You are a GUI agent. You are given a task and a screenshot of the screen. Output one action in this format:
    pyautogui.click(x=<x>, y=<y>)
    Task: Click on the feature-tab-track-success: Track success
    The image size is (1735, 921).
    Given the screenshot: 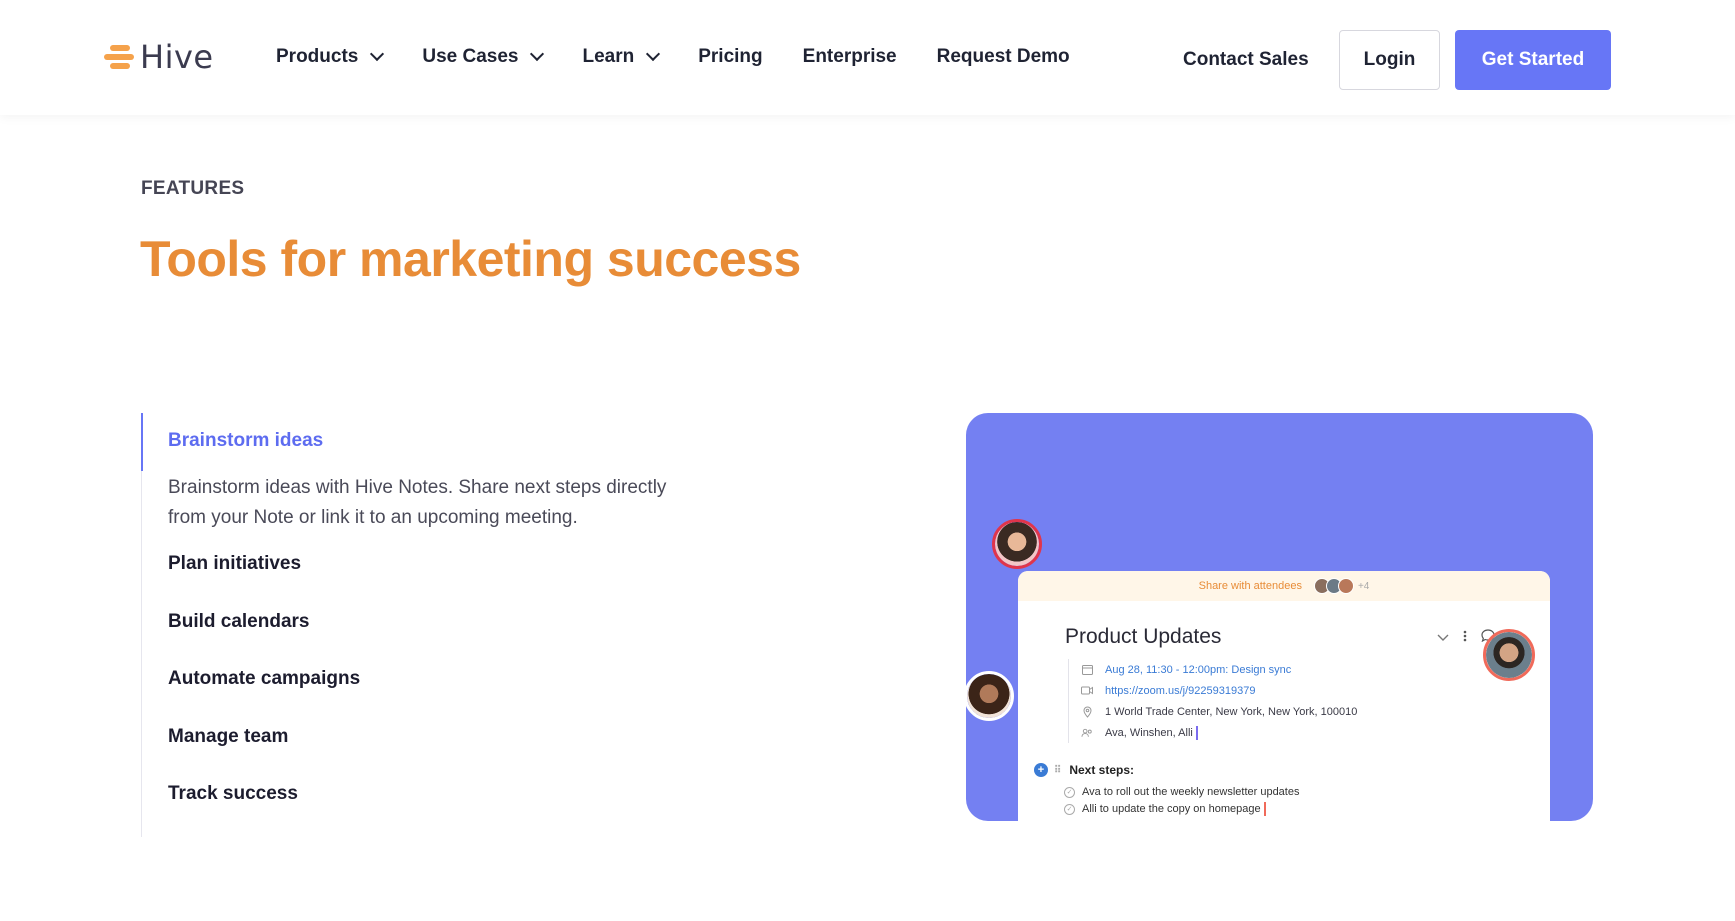 What is the action you would take?
    pyautogui.click(x=233, y=794)
    